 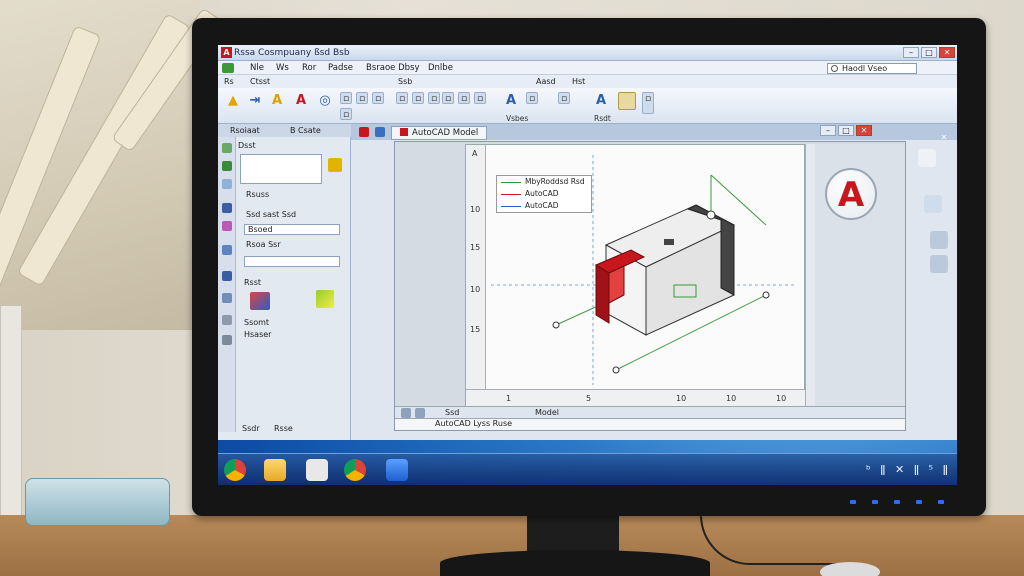 I want to click on document-tab: AutoCAD Model, so click(x=439, y=133).